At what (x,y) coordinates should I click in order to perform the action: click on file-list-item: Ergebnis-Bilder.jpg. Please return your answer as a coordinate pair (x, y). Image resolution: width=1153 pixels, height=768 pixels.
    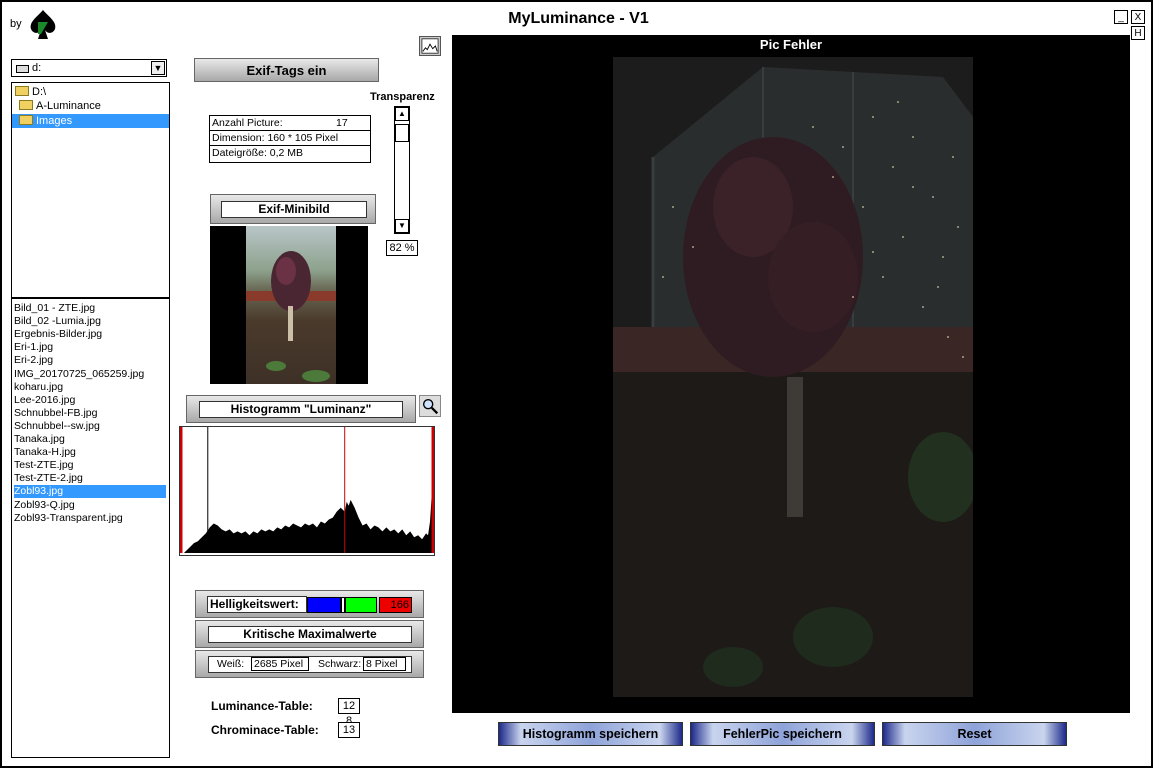
    Looking at the image, I should click on (90, 334).